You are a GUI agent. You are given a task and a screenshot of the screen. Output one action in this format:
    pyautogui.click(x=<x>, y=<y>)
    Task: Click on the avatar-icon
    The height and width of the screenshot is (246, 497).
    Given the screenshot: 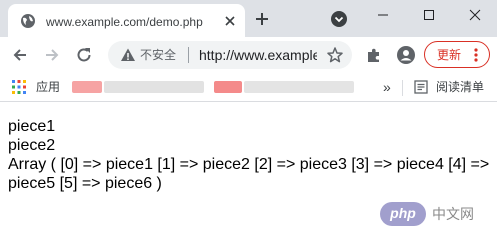 What is the action you would take?
    pyautogui.click(x=406, y=55)
    